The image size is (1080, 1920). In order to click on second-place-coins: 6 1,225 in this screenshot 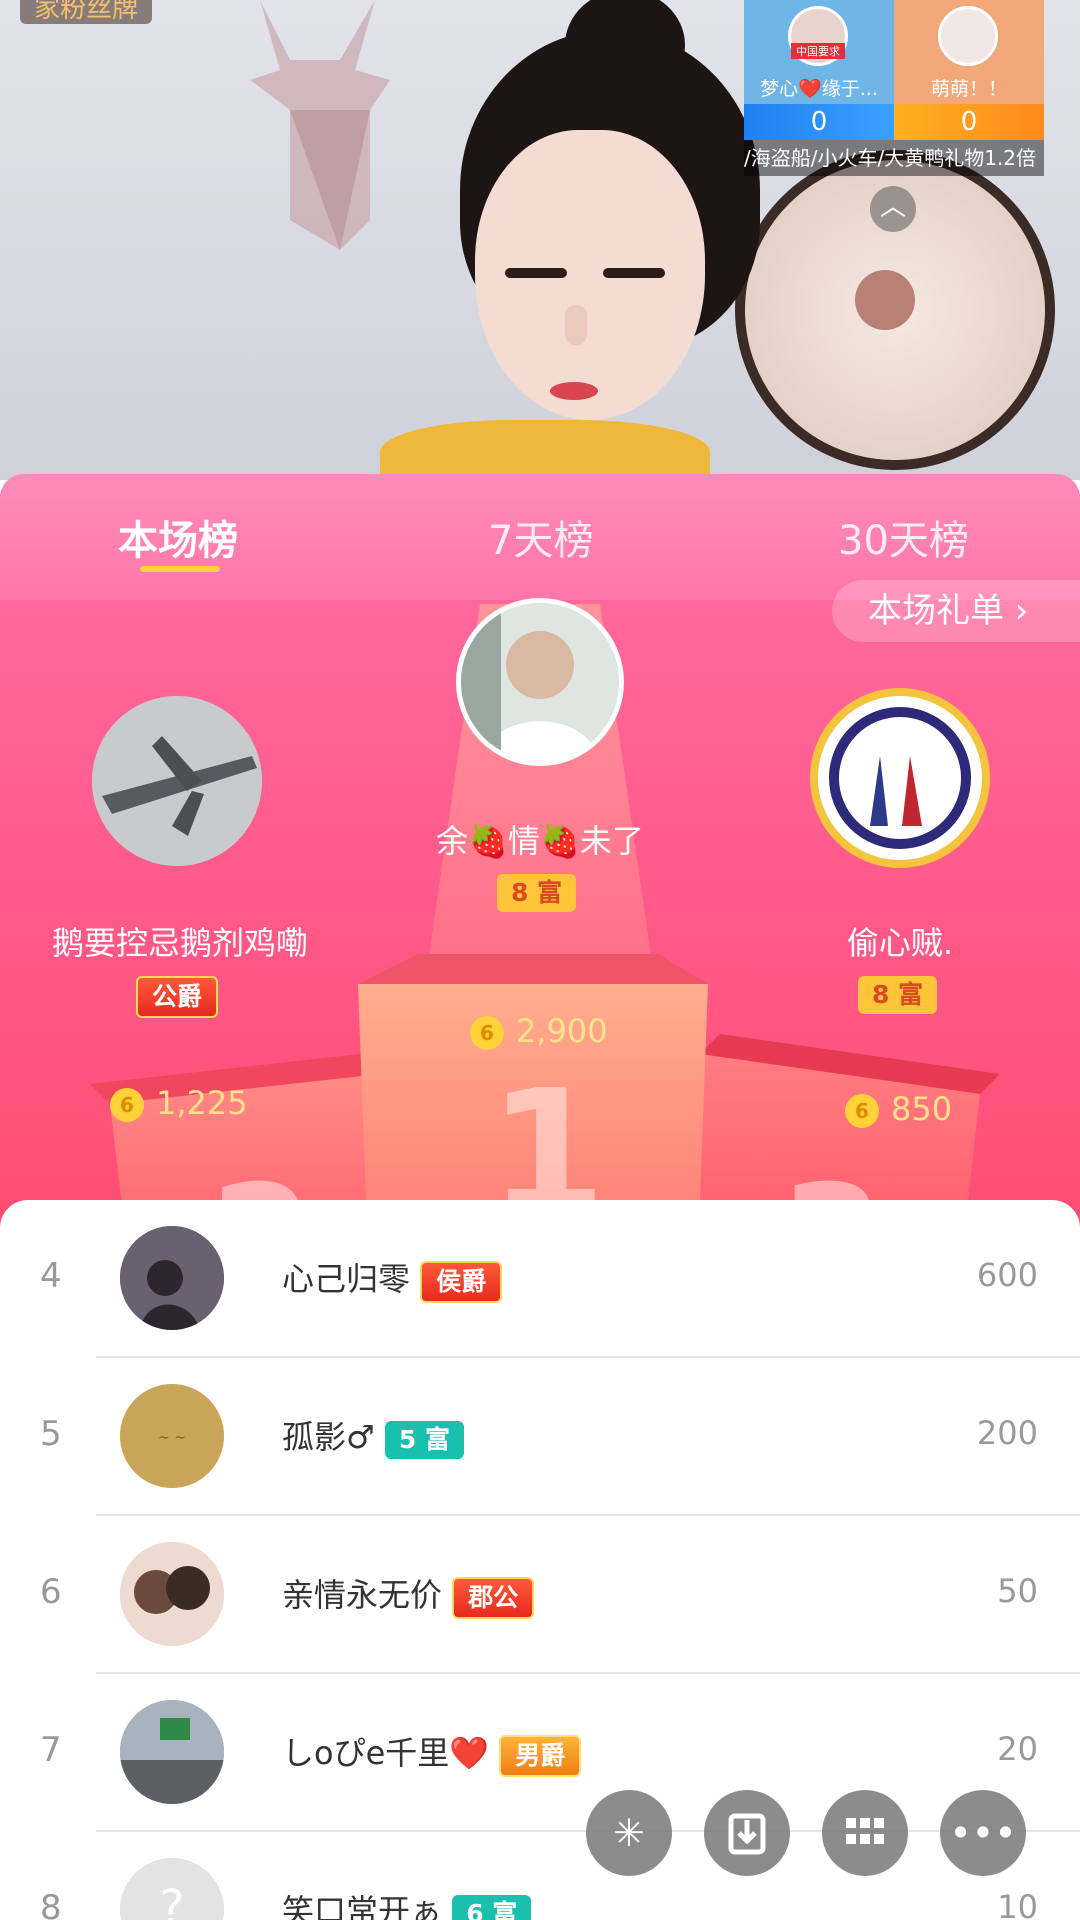, I will do `click(179, 1103)`.